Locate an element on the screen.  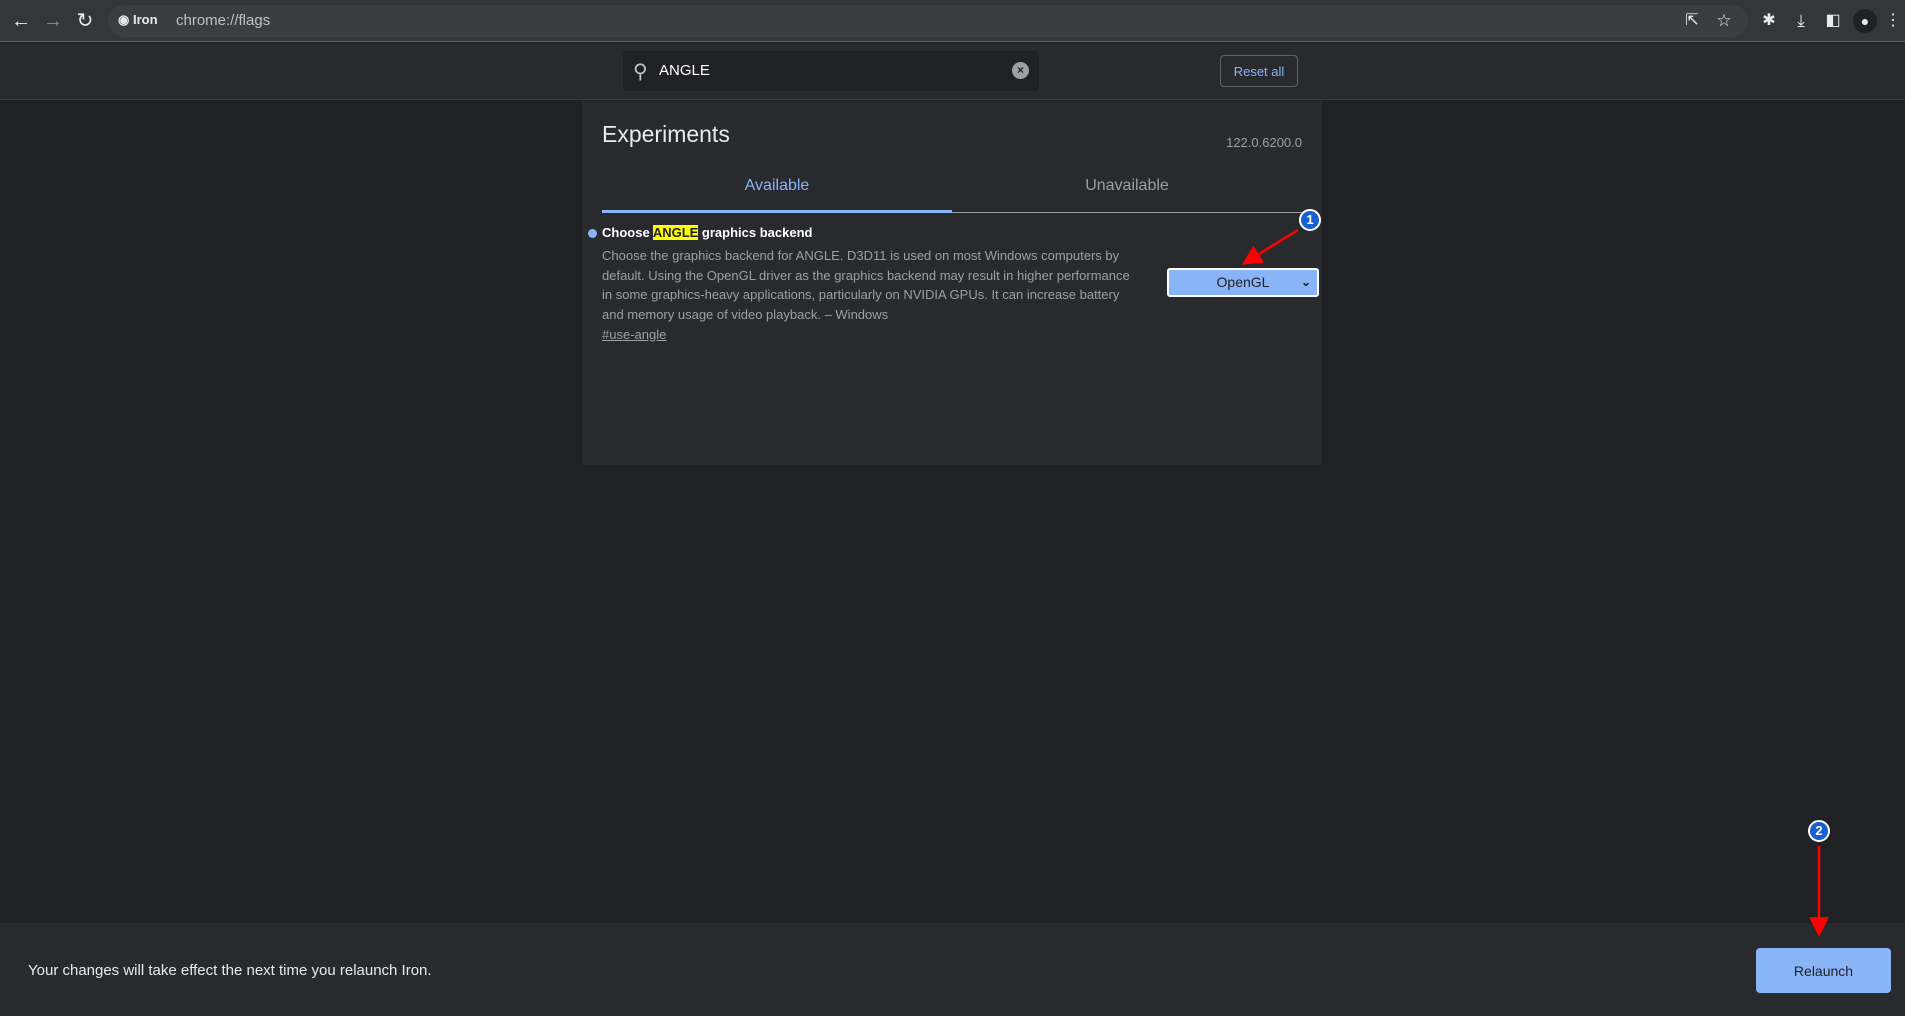
chevron-down-icon: ⌄ is located at coordinates (1305, 282).